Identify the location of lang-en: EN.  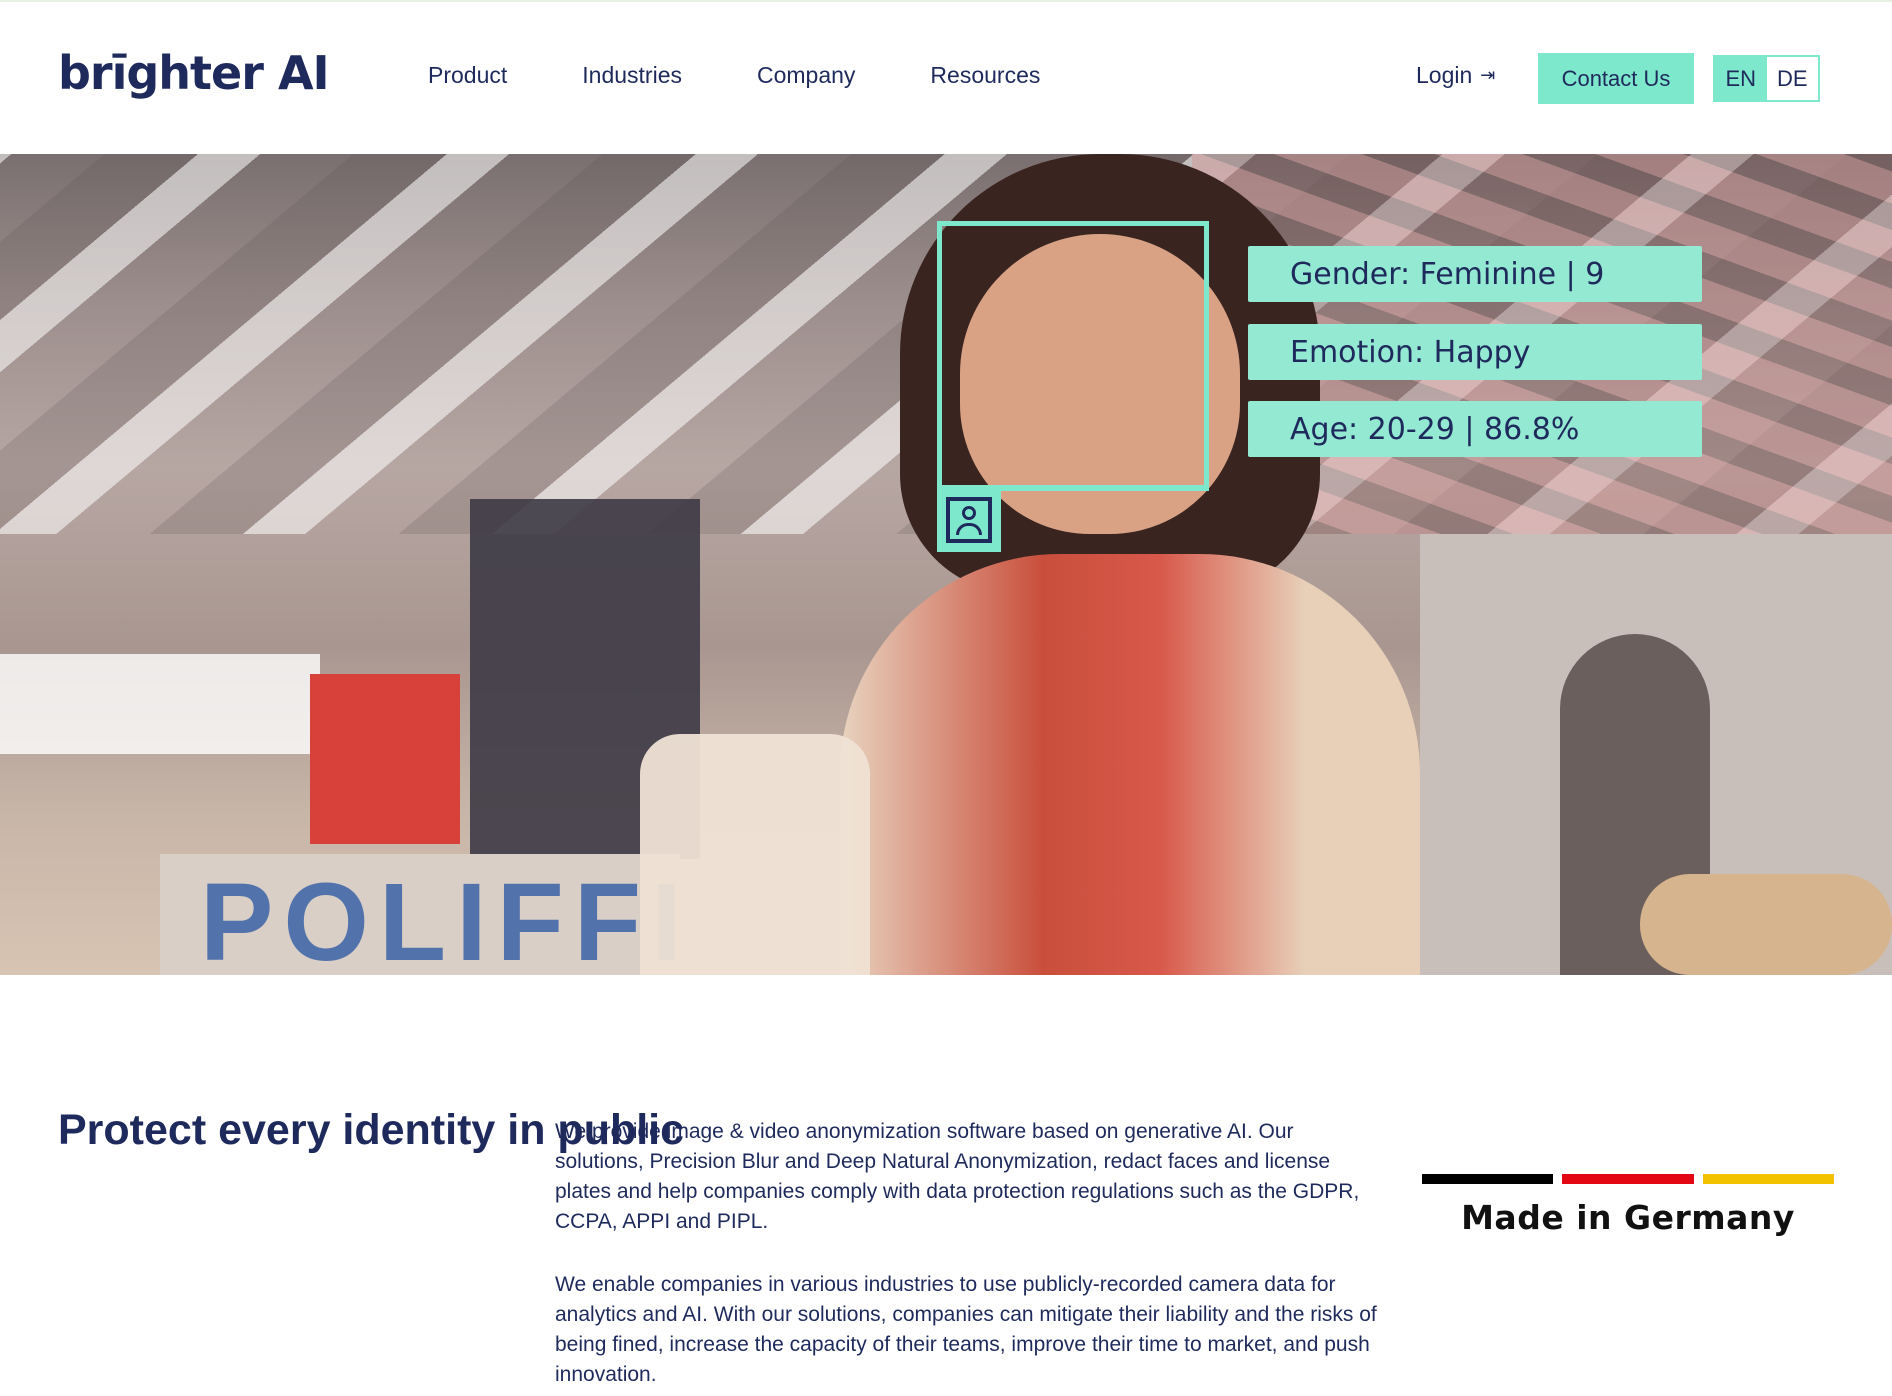
(1741, 78).